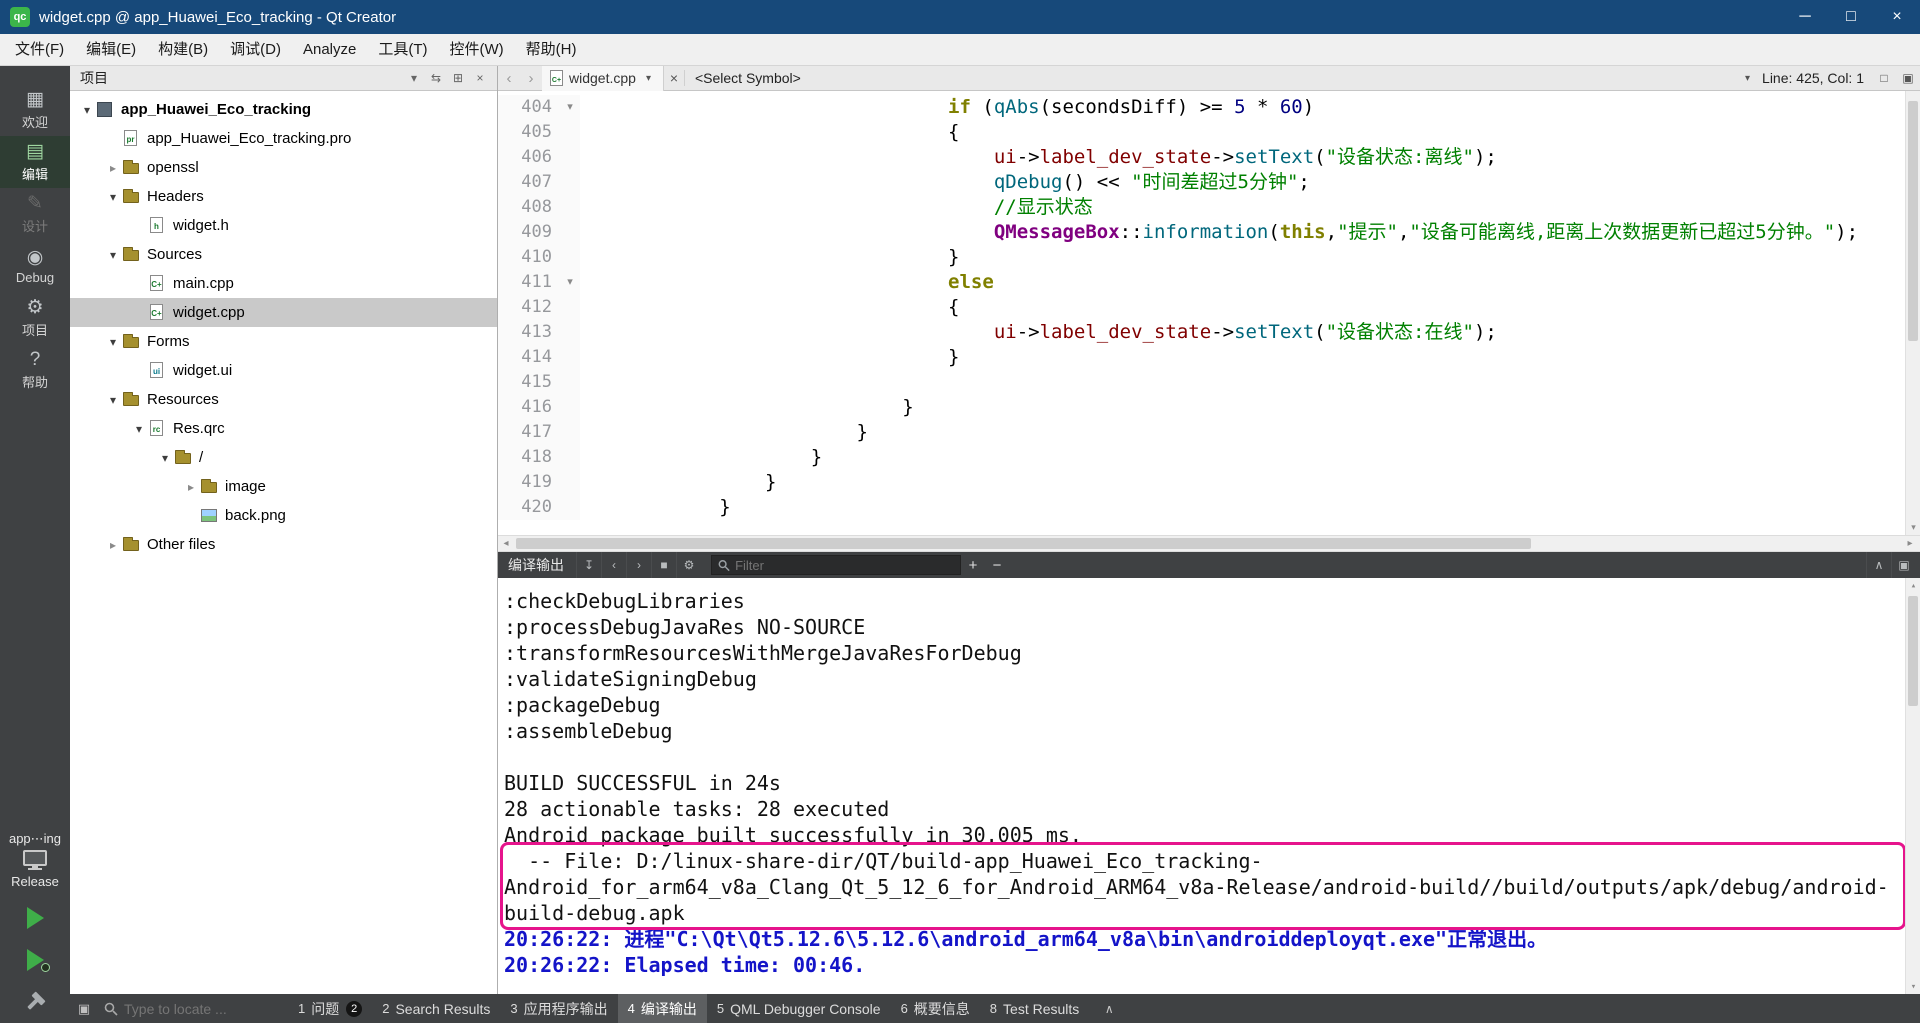  I want to click on locator, so click(193, 1008).